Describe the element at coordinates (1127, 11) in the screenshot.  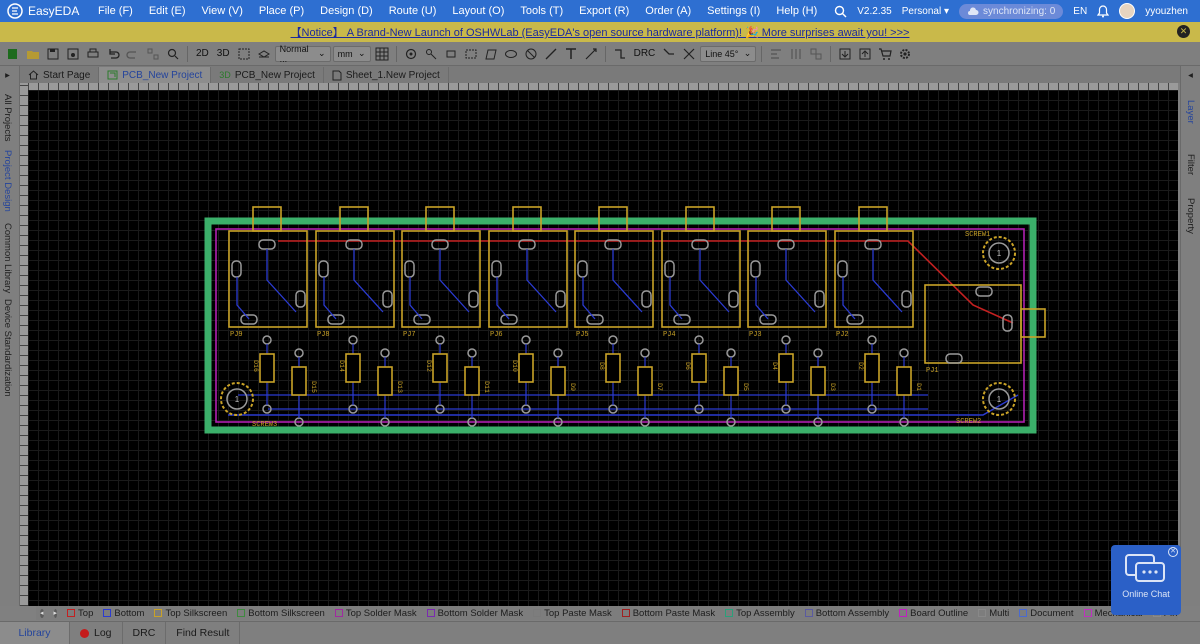
I see `user-avatar` at that location.